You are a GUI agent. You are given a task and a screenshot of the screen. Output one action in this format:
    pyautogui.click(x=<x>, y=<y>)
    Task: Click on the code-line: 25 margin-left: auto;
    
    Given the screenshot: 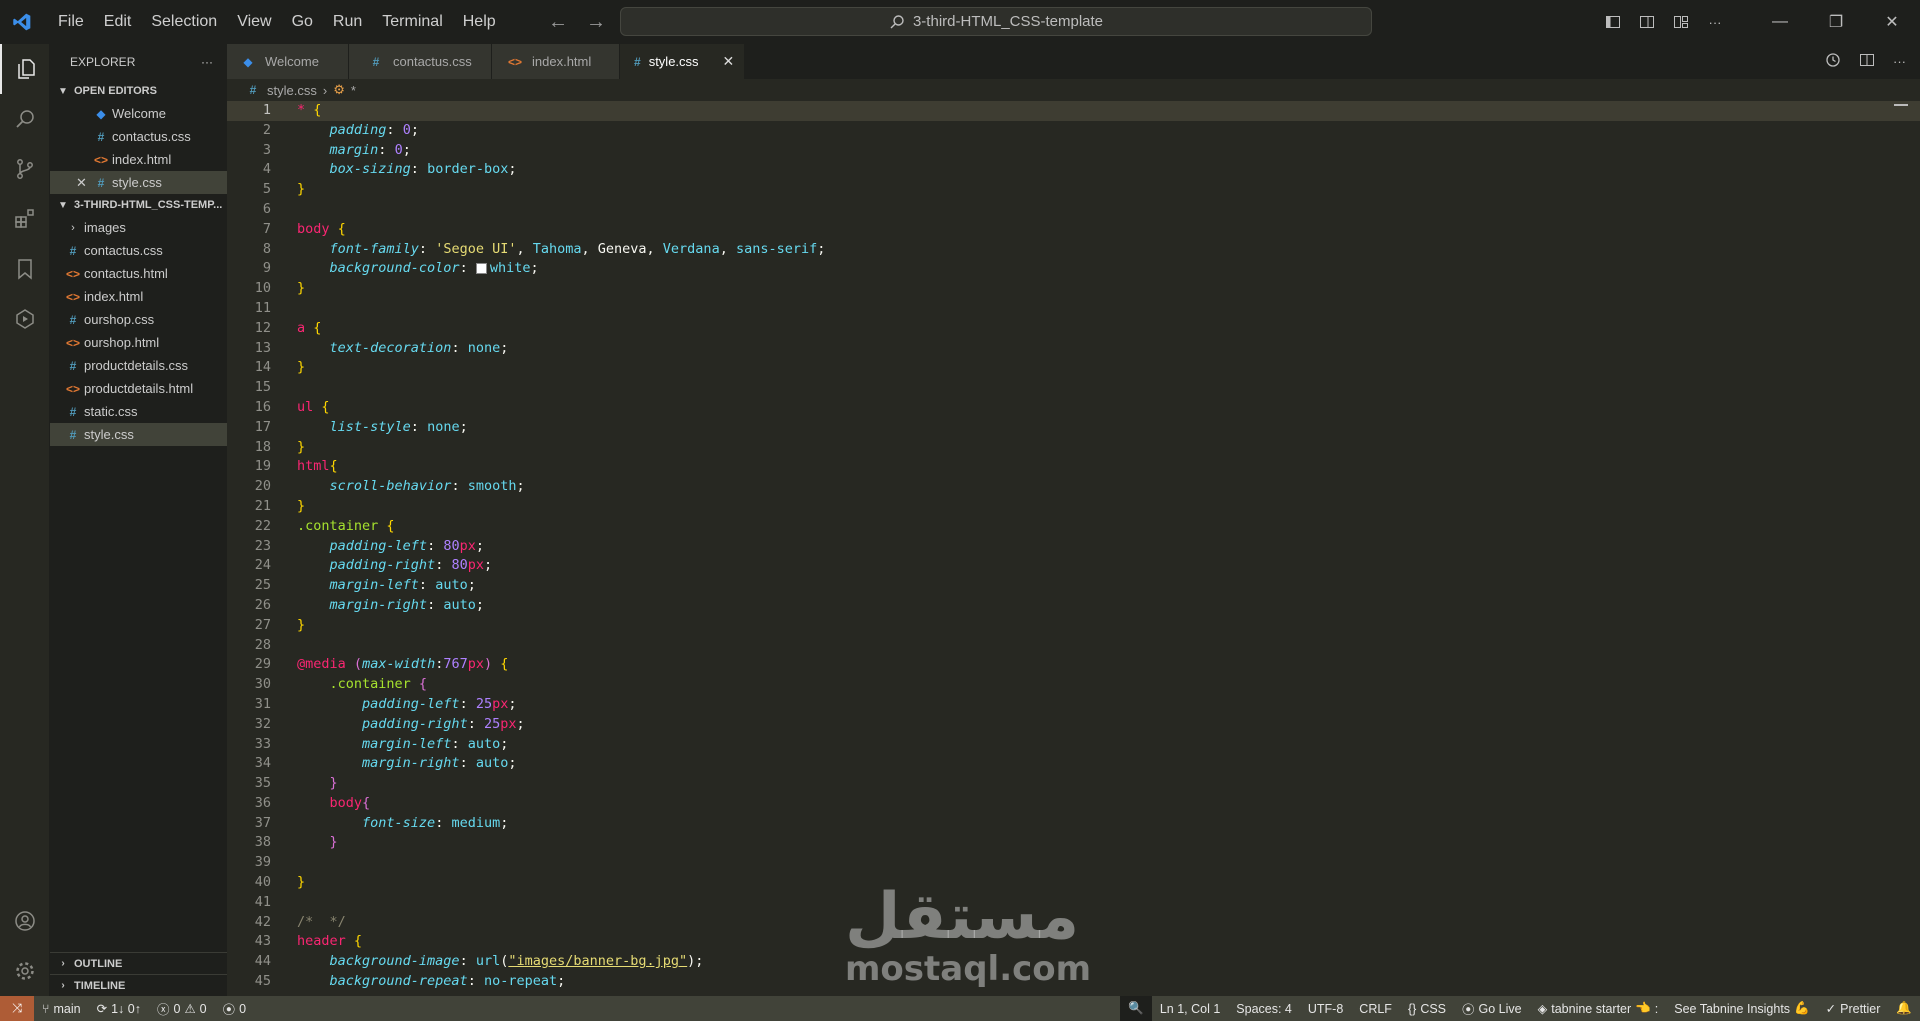 What is the action you would take?
    pyautogui.click(x=1073, y=586)
    